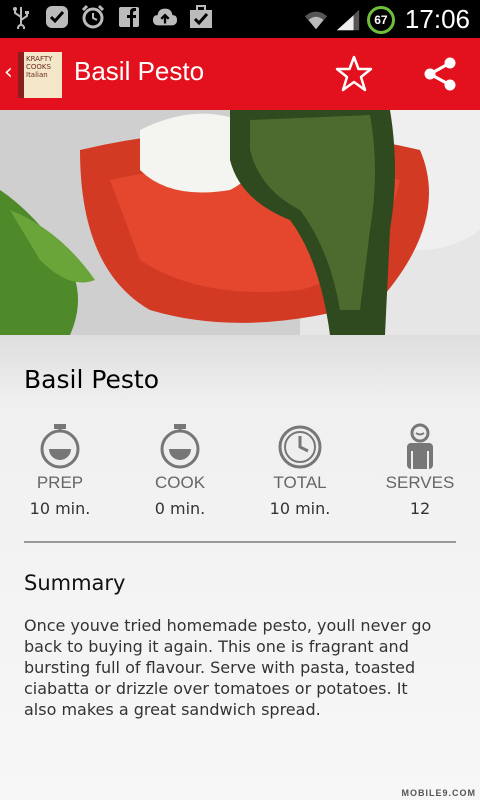 This screenshot has width=480, height=800. What do you see at coordinates (300, 446) in the screenshot?
I see `clock-icon` at bounding box center [300, 446].